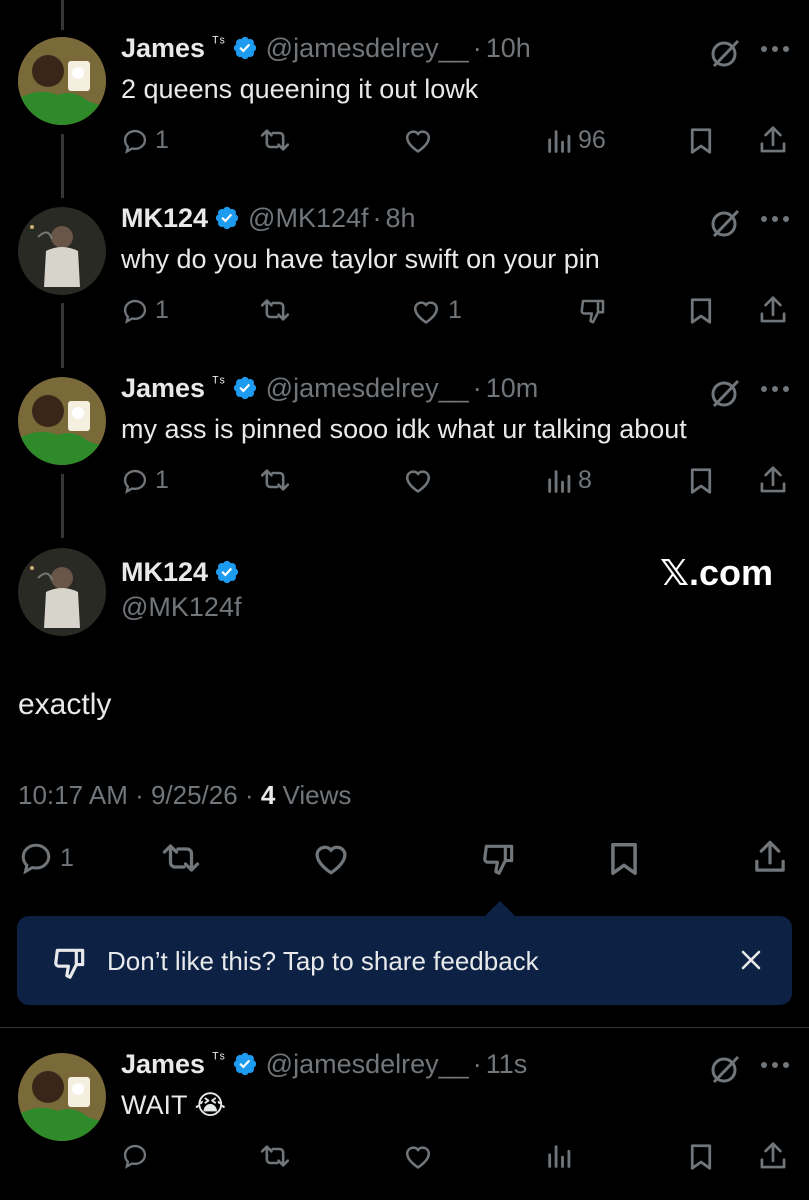  Describe the element at coordinates (404, 1027) in the screenshot. I see `divider` at that location.